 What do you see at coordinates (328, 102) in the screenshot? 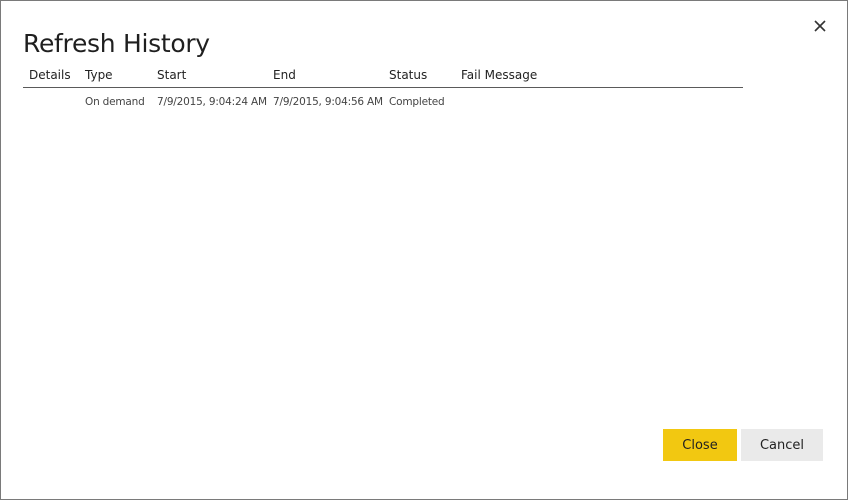
I see `cell-end: 7/9/2015, 9:04:56 AM` at bounding box center [328, 102].